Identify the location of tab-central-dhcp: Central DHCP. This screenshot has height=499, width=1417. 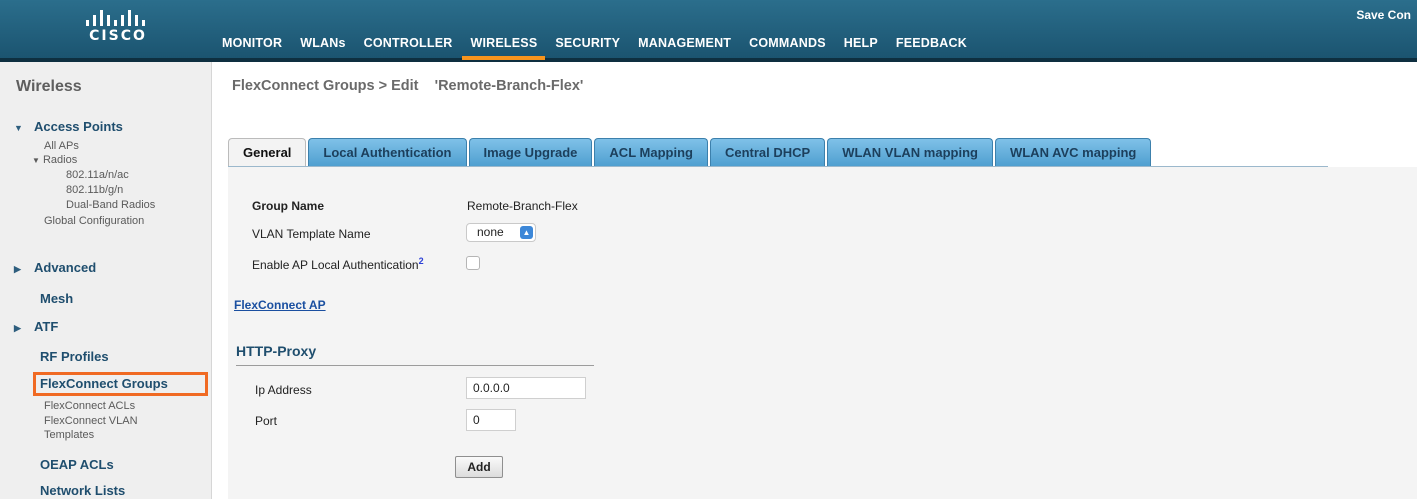
(767, 152).